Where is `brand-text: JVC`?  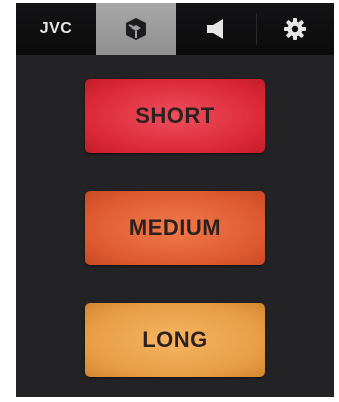
brand-text: JVC is located at coordinates (56, 28).